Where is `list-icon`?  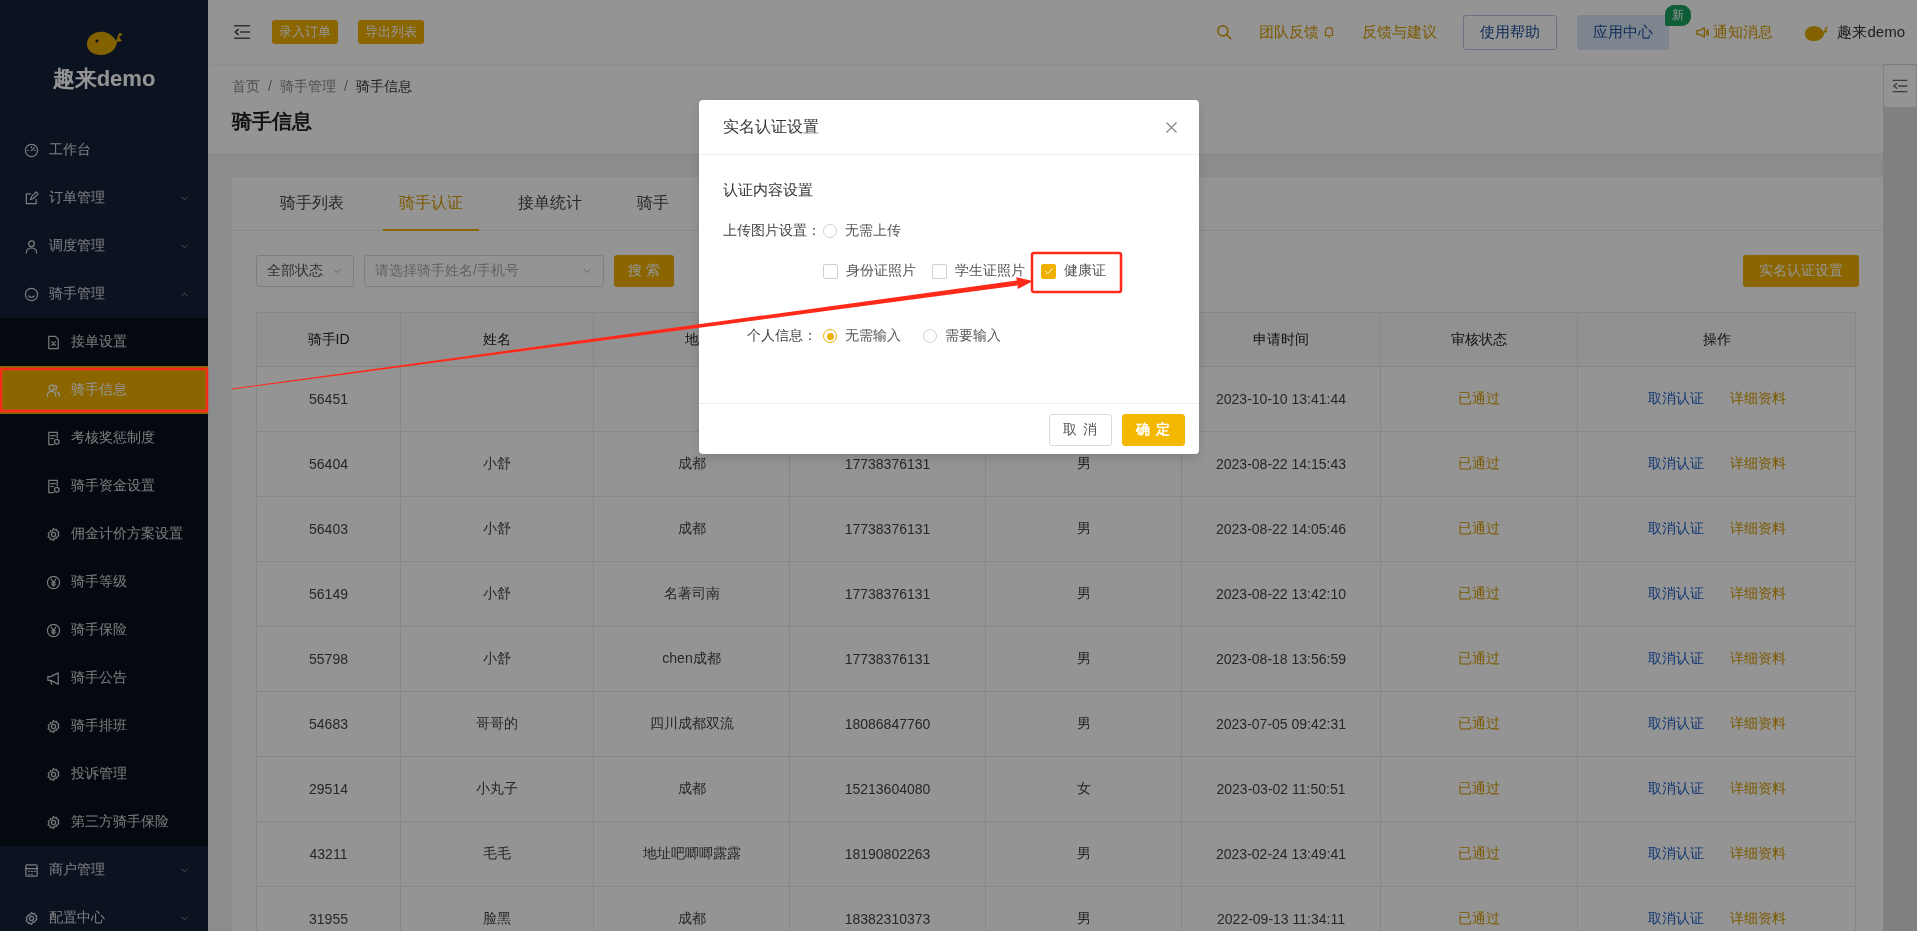
list-icon is located at coordinates (1900, 86).